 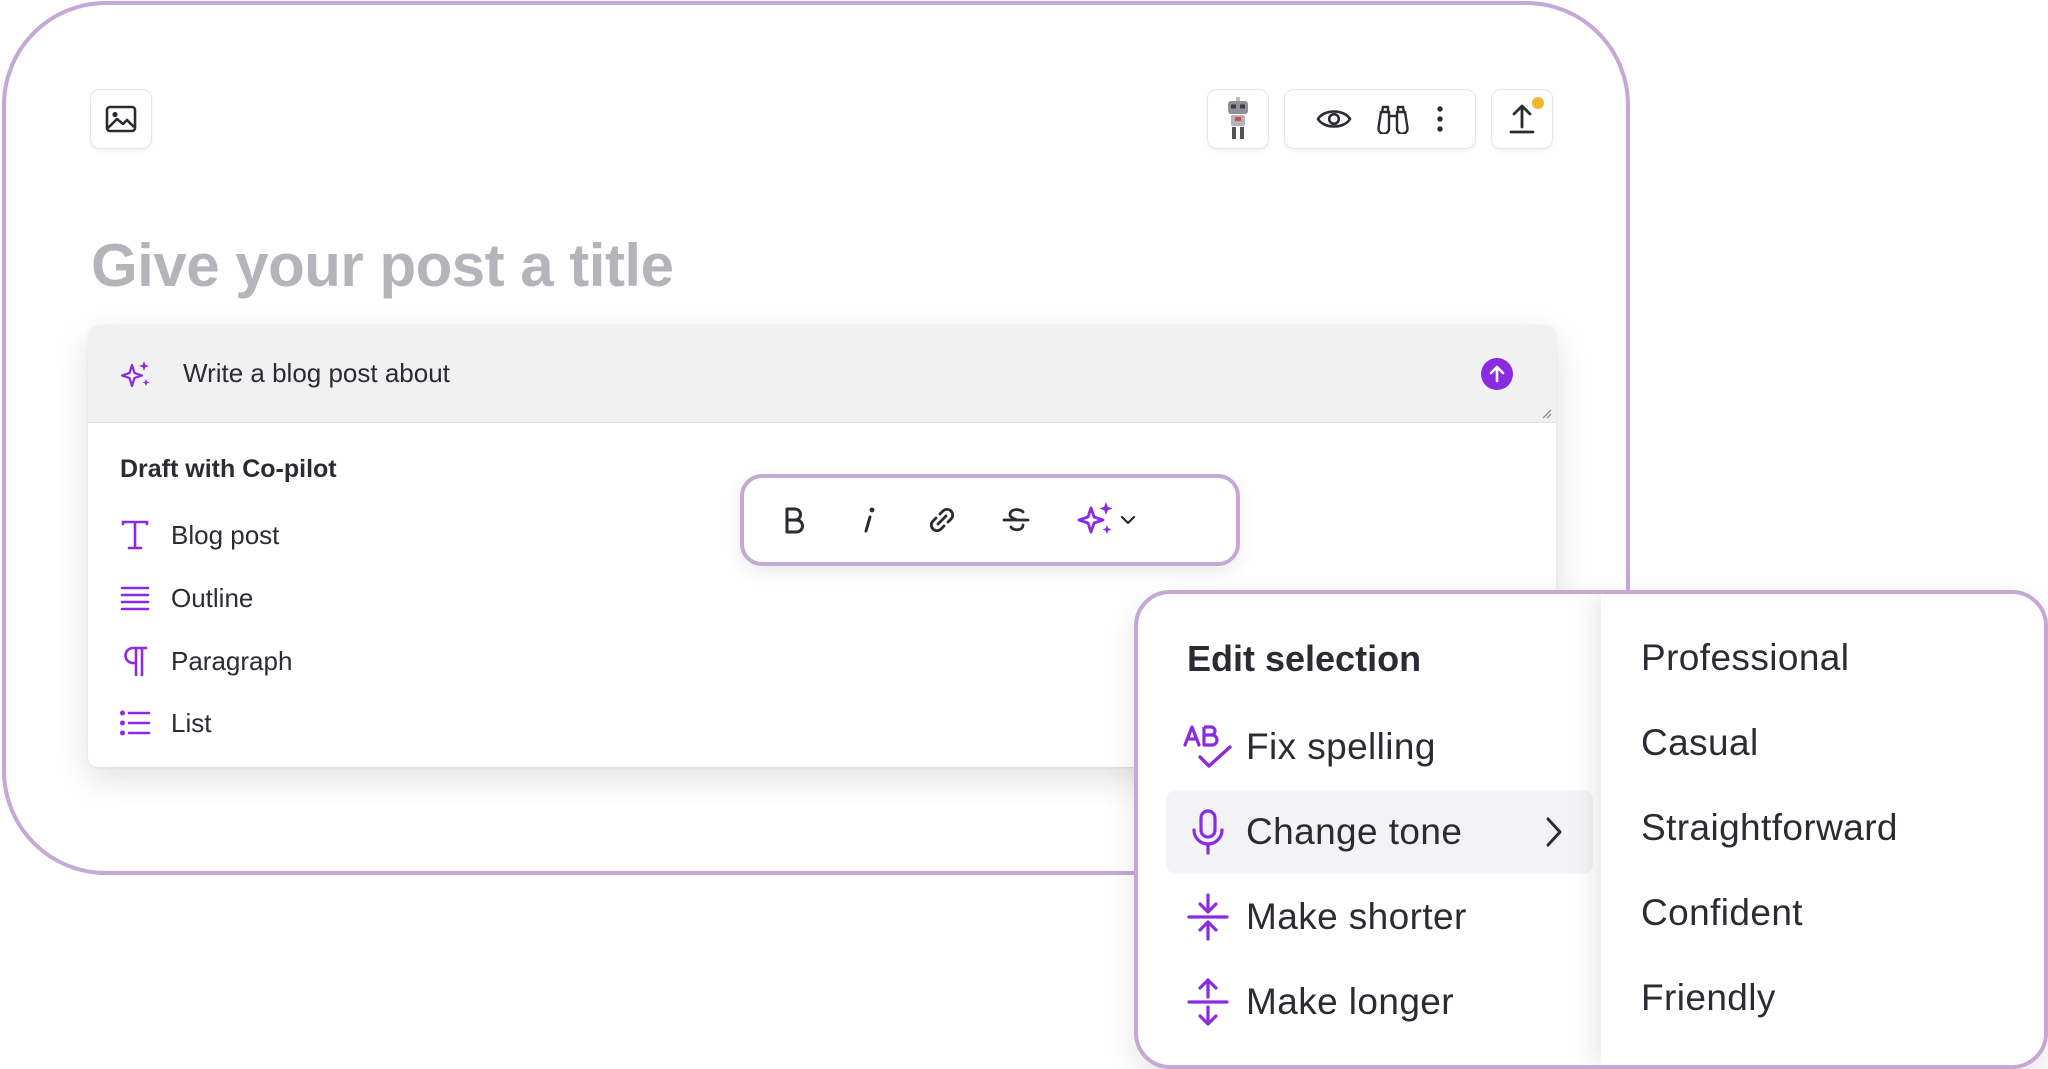 I want to click on more-vertical-icon, so click(x=1440, y=119).